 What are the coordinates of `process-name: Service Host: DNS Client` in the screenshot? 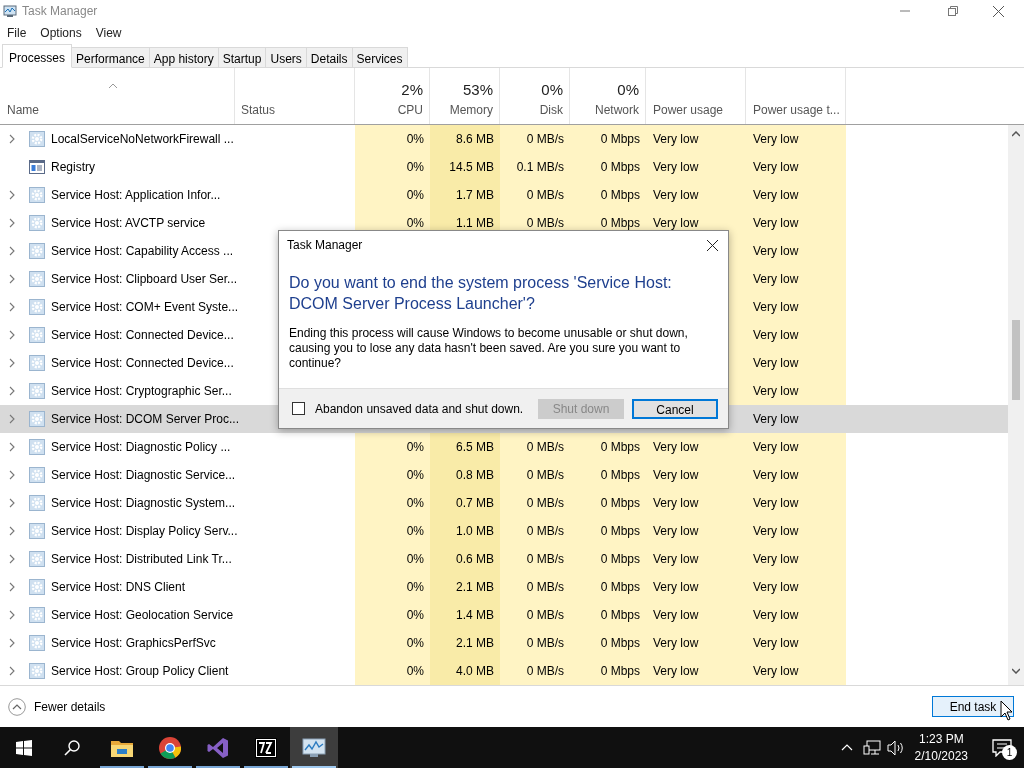 It's located at (118, 587).